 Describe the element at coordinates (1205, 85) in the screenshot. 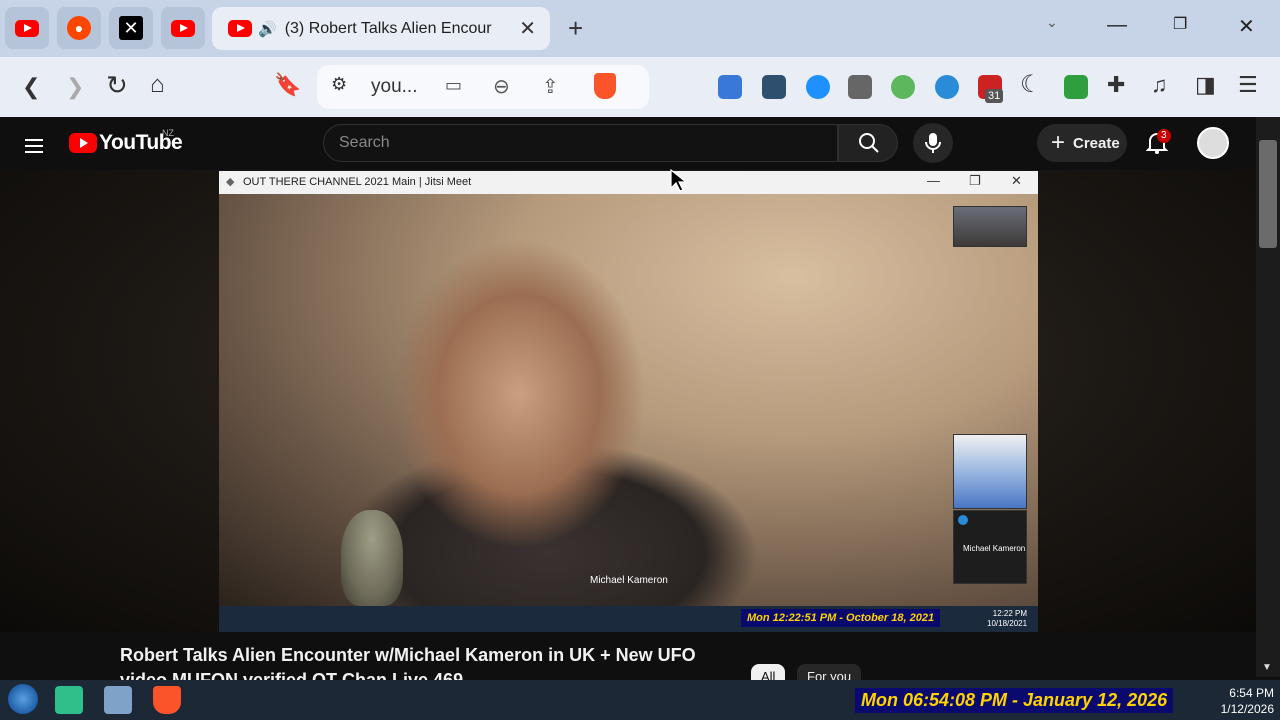

I see `sidebar-icon: ◨` at that location.